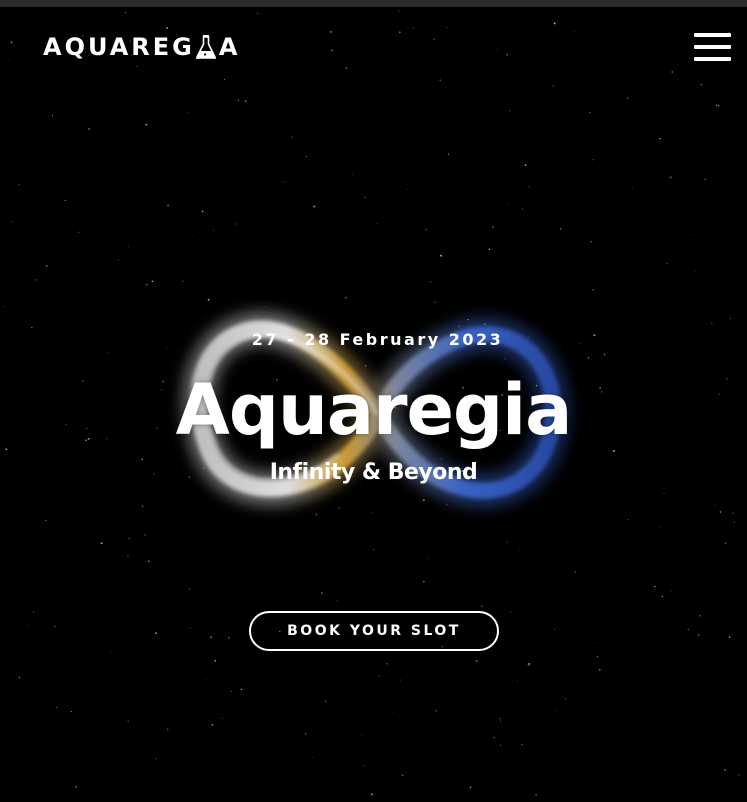 The width and height of the screenshot is (747, 802). What do you see at coordinates (374, 410) in the screenshot?
I see `hero-title: Aquaregia` at bounding box center [374, 410].